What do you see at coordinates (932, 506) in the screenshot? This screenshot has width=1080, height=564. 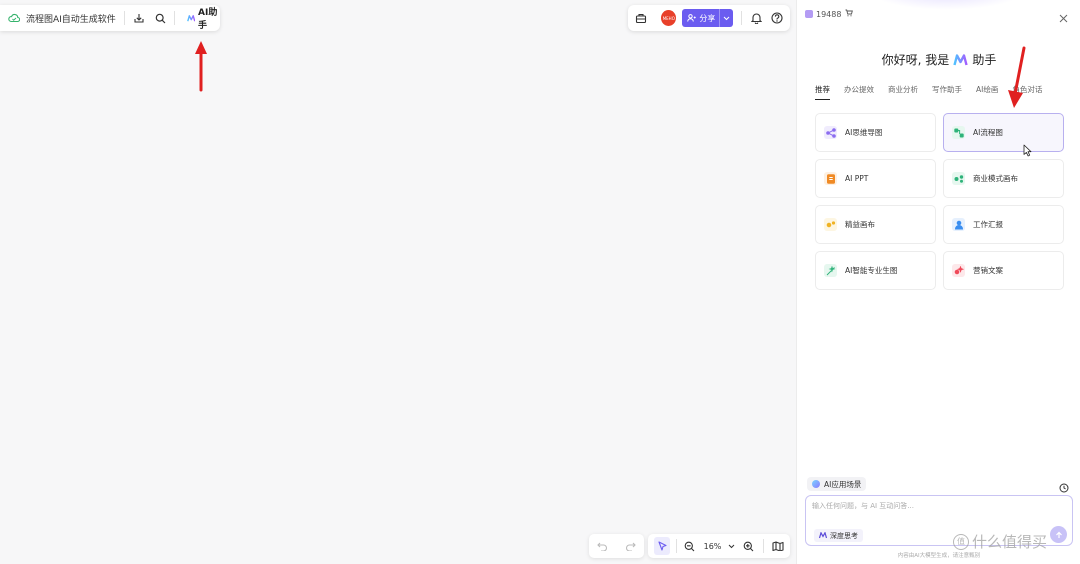 I see `chat-input` at bounding box center [932, 506].